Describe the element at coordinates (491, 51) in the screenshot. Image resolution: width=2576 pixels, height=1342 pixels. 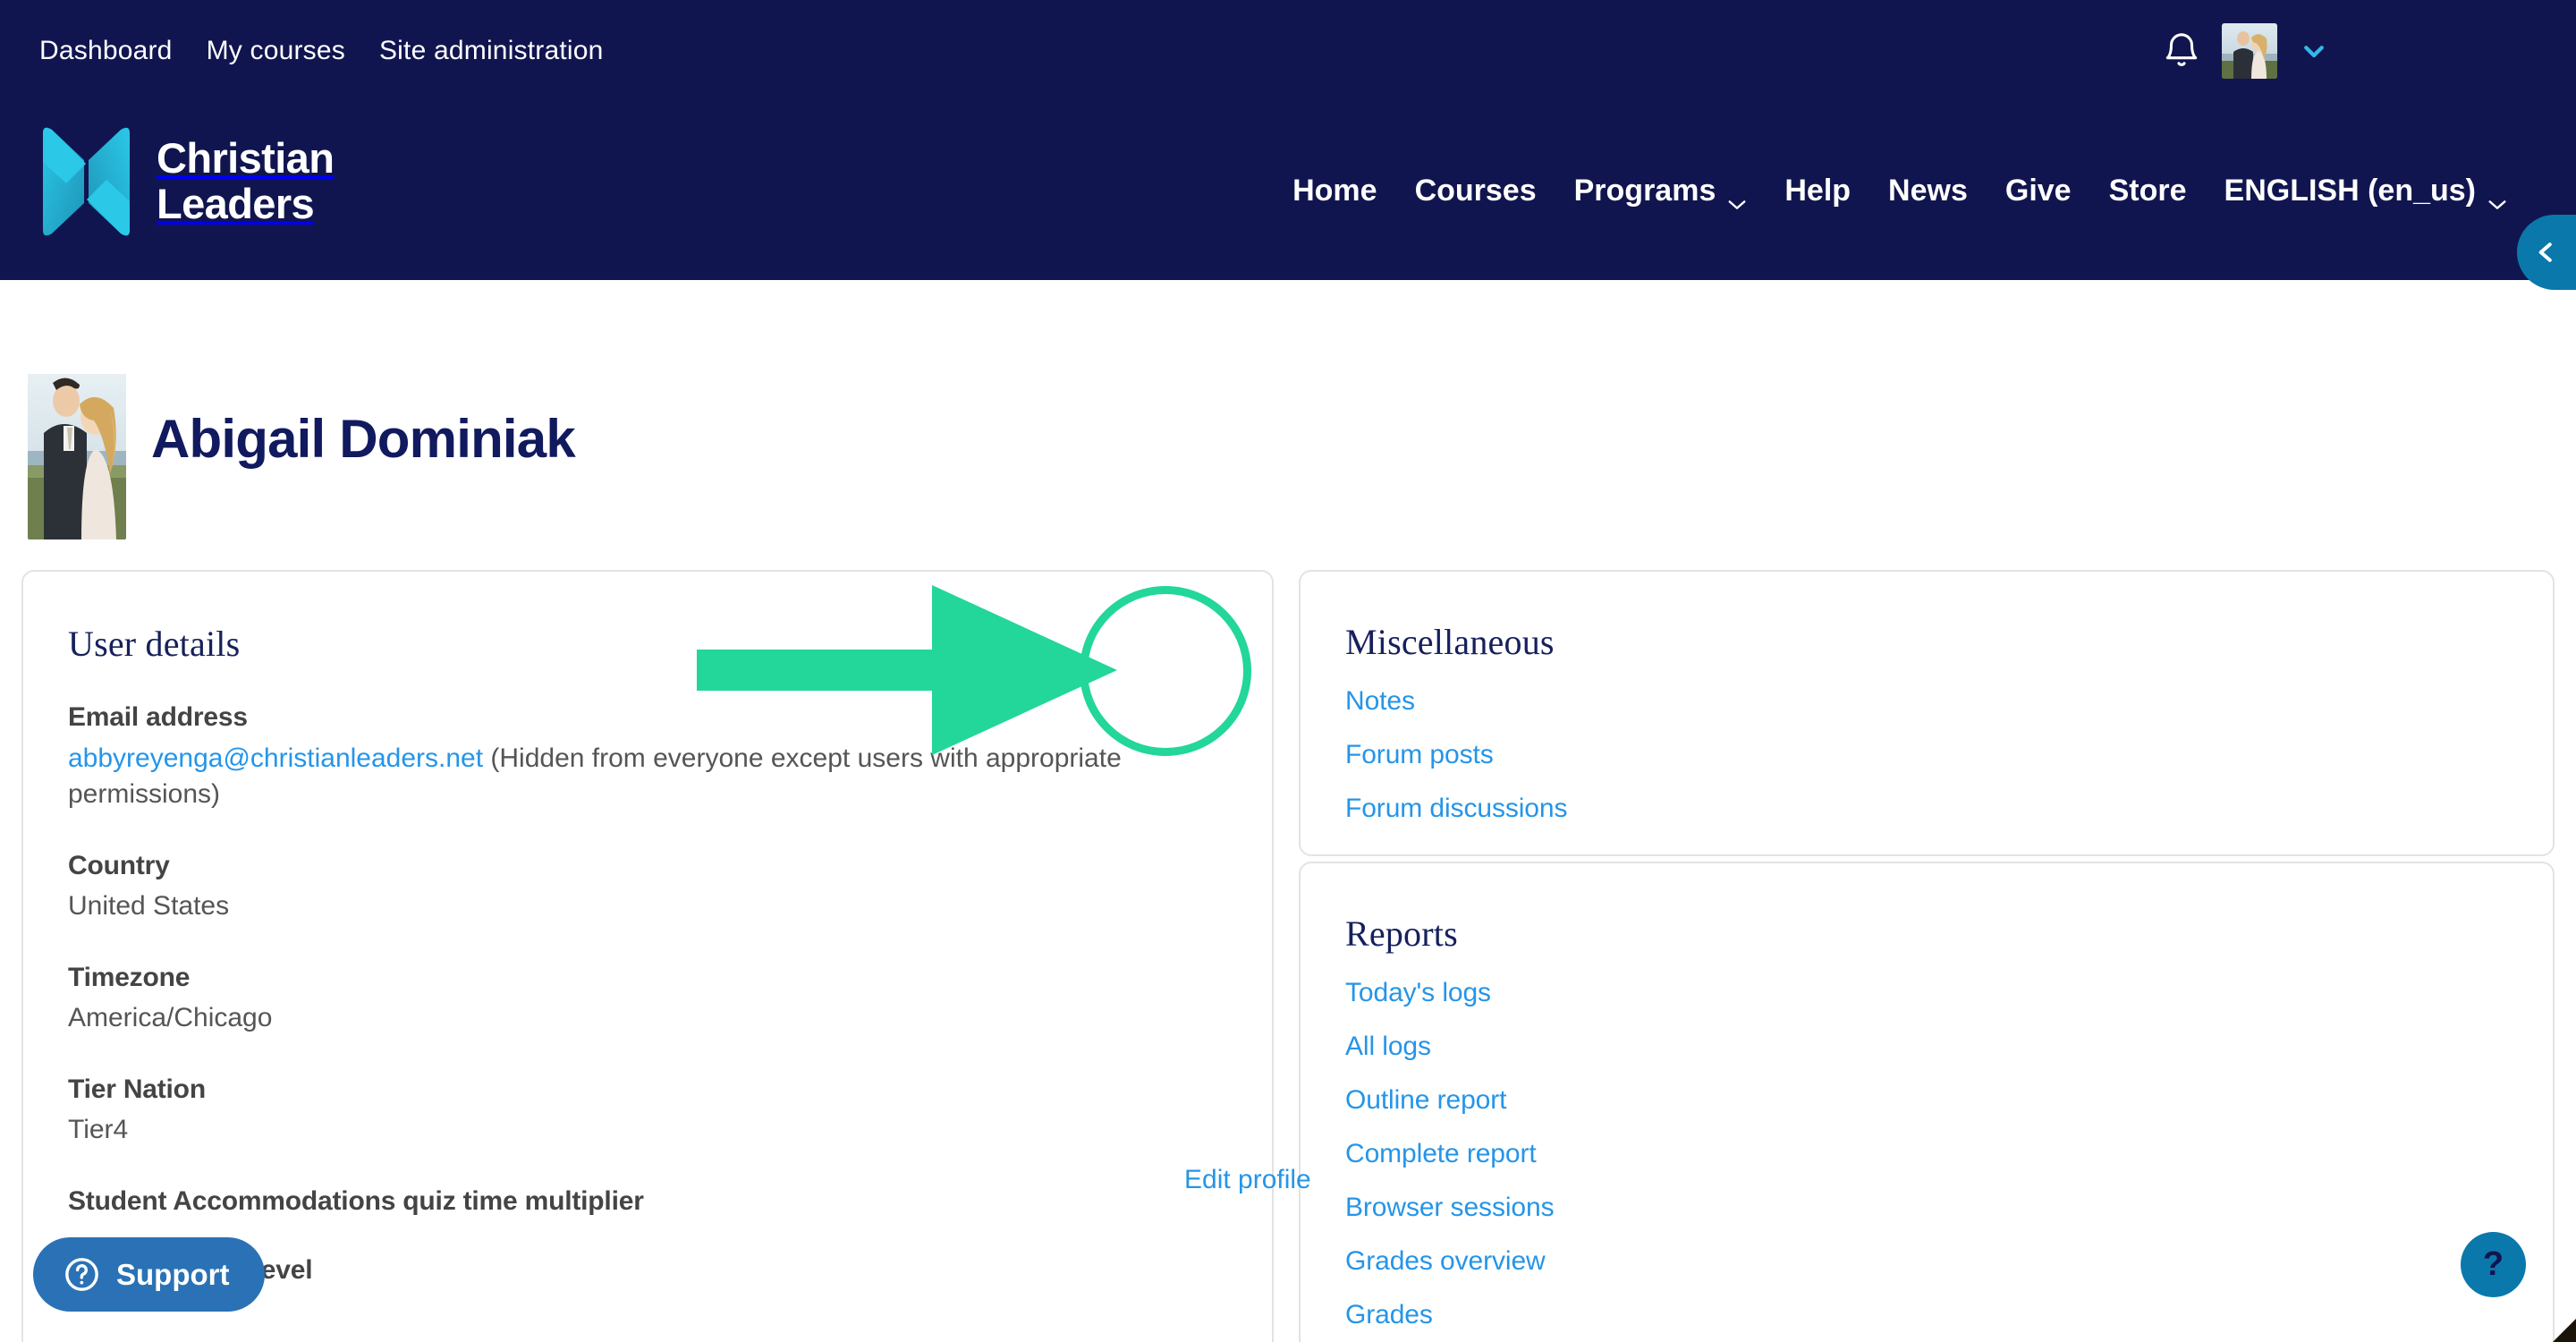
I see `nav-site-administration: Site administration` at that location.